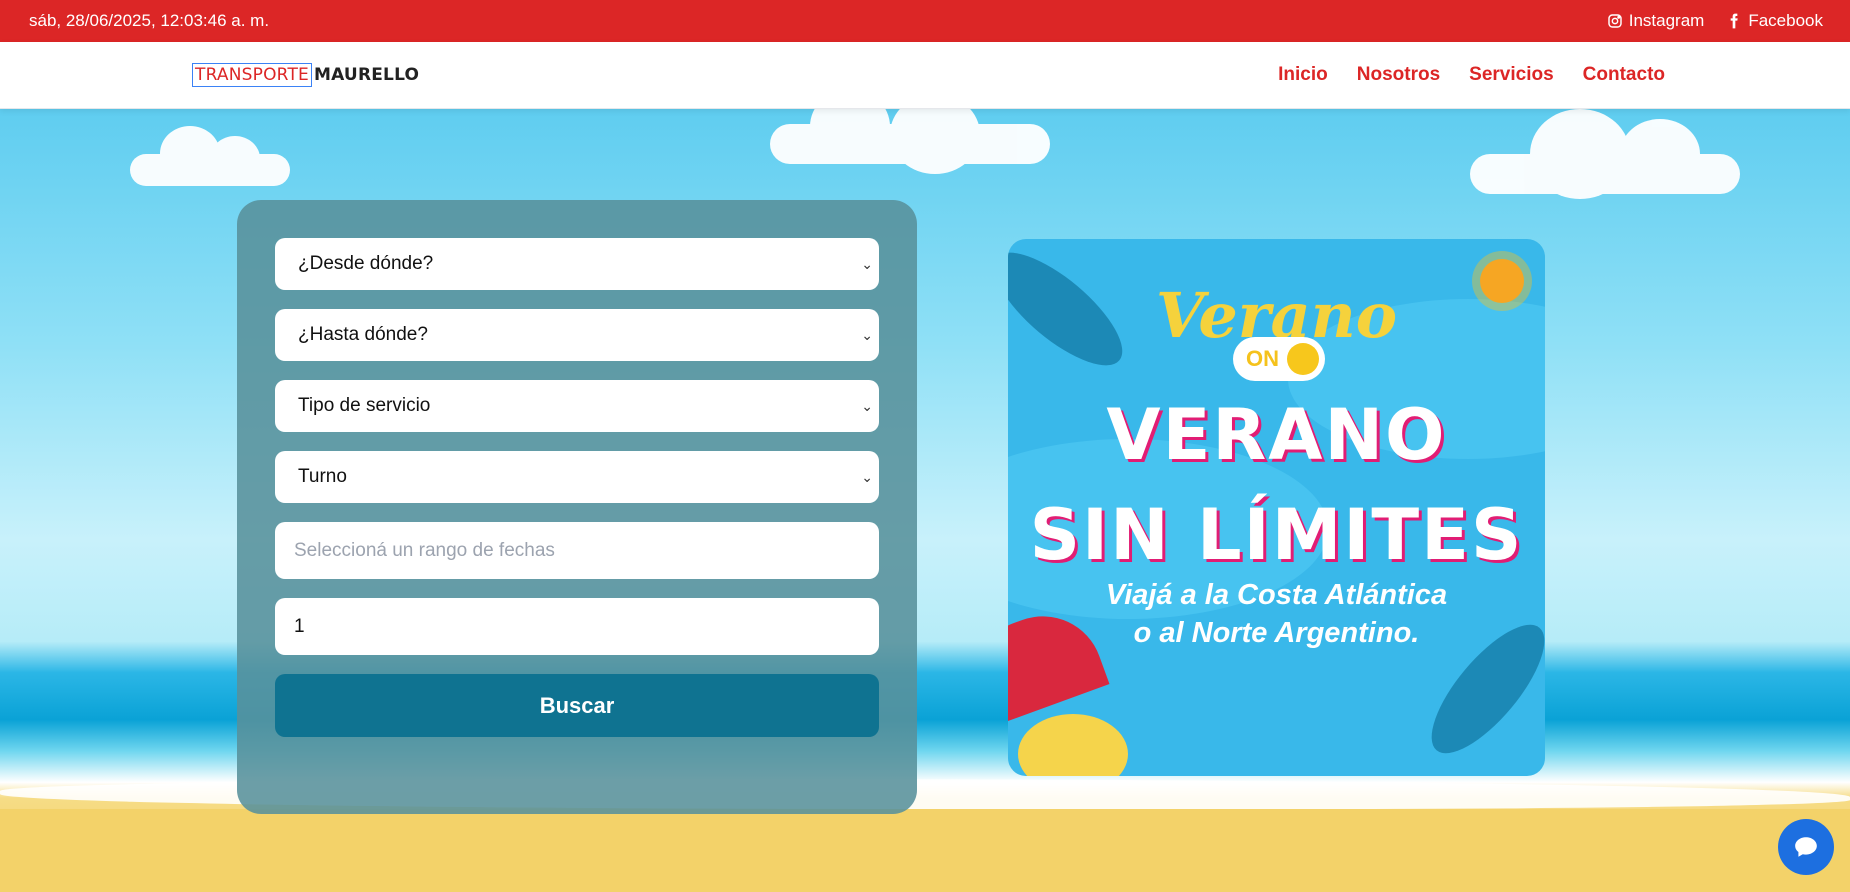 This screenshot has width=1850, height=892. What do you see at coordinates (366, 75) in the screenshot?
I see `logo-part2: MAURELLO` at bounding box center [366, 75].